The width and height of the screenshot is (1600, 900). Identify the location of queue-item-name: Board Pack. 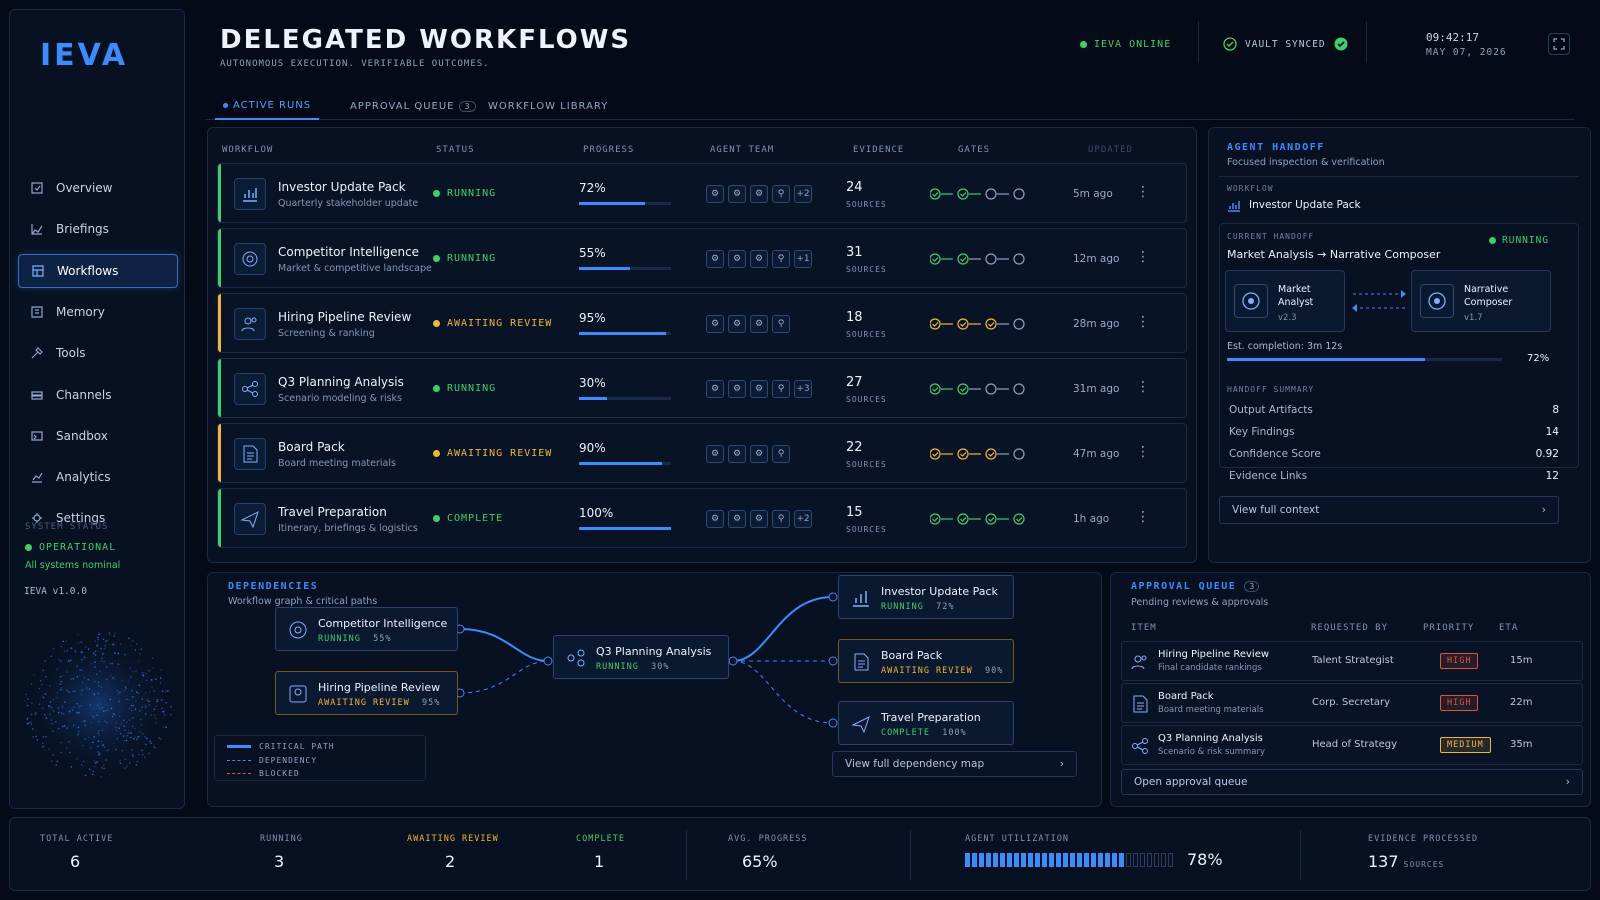
(1186, 696).